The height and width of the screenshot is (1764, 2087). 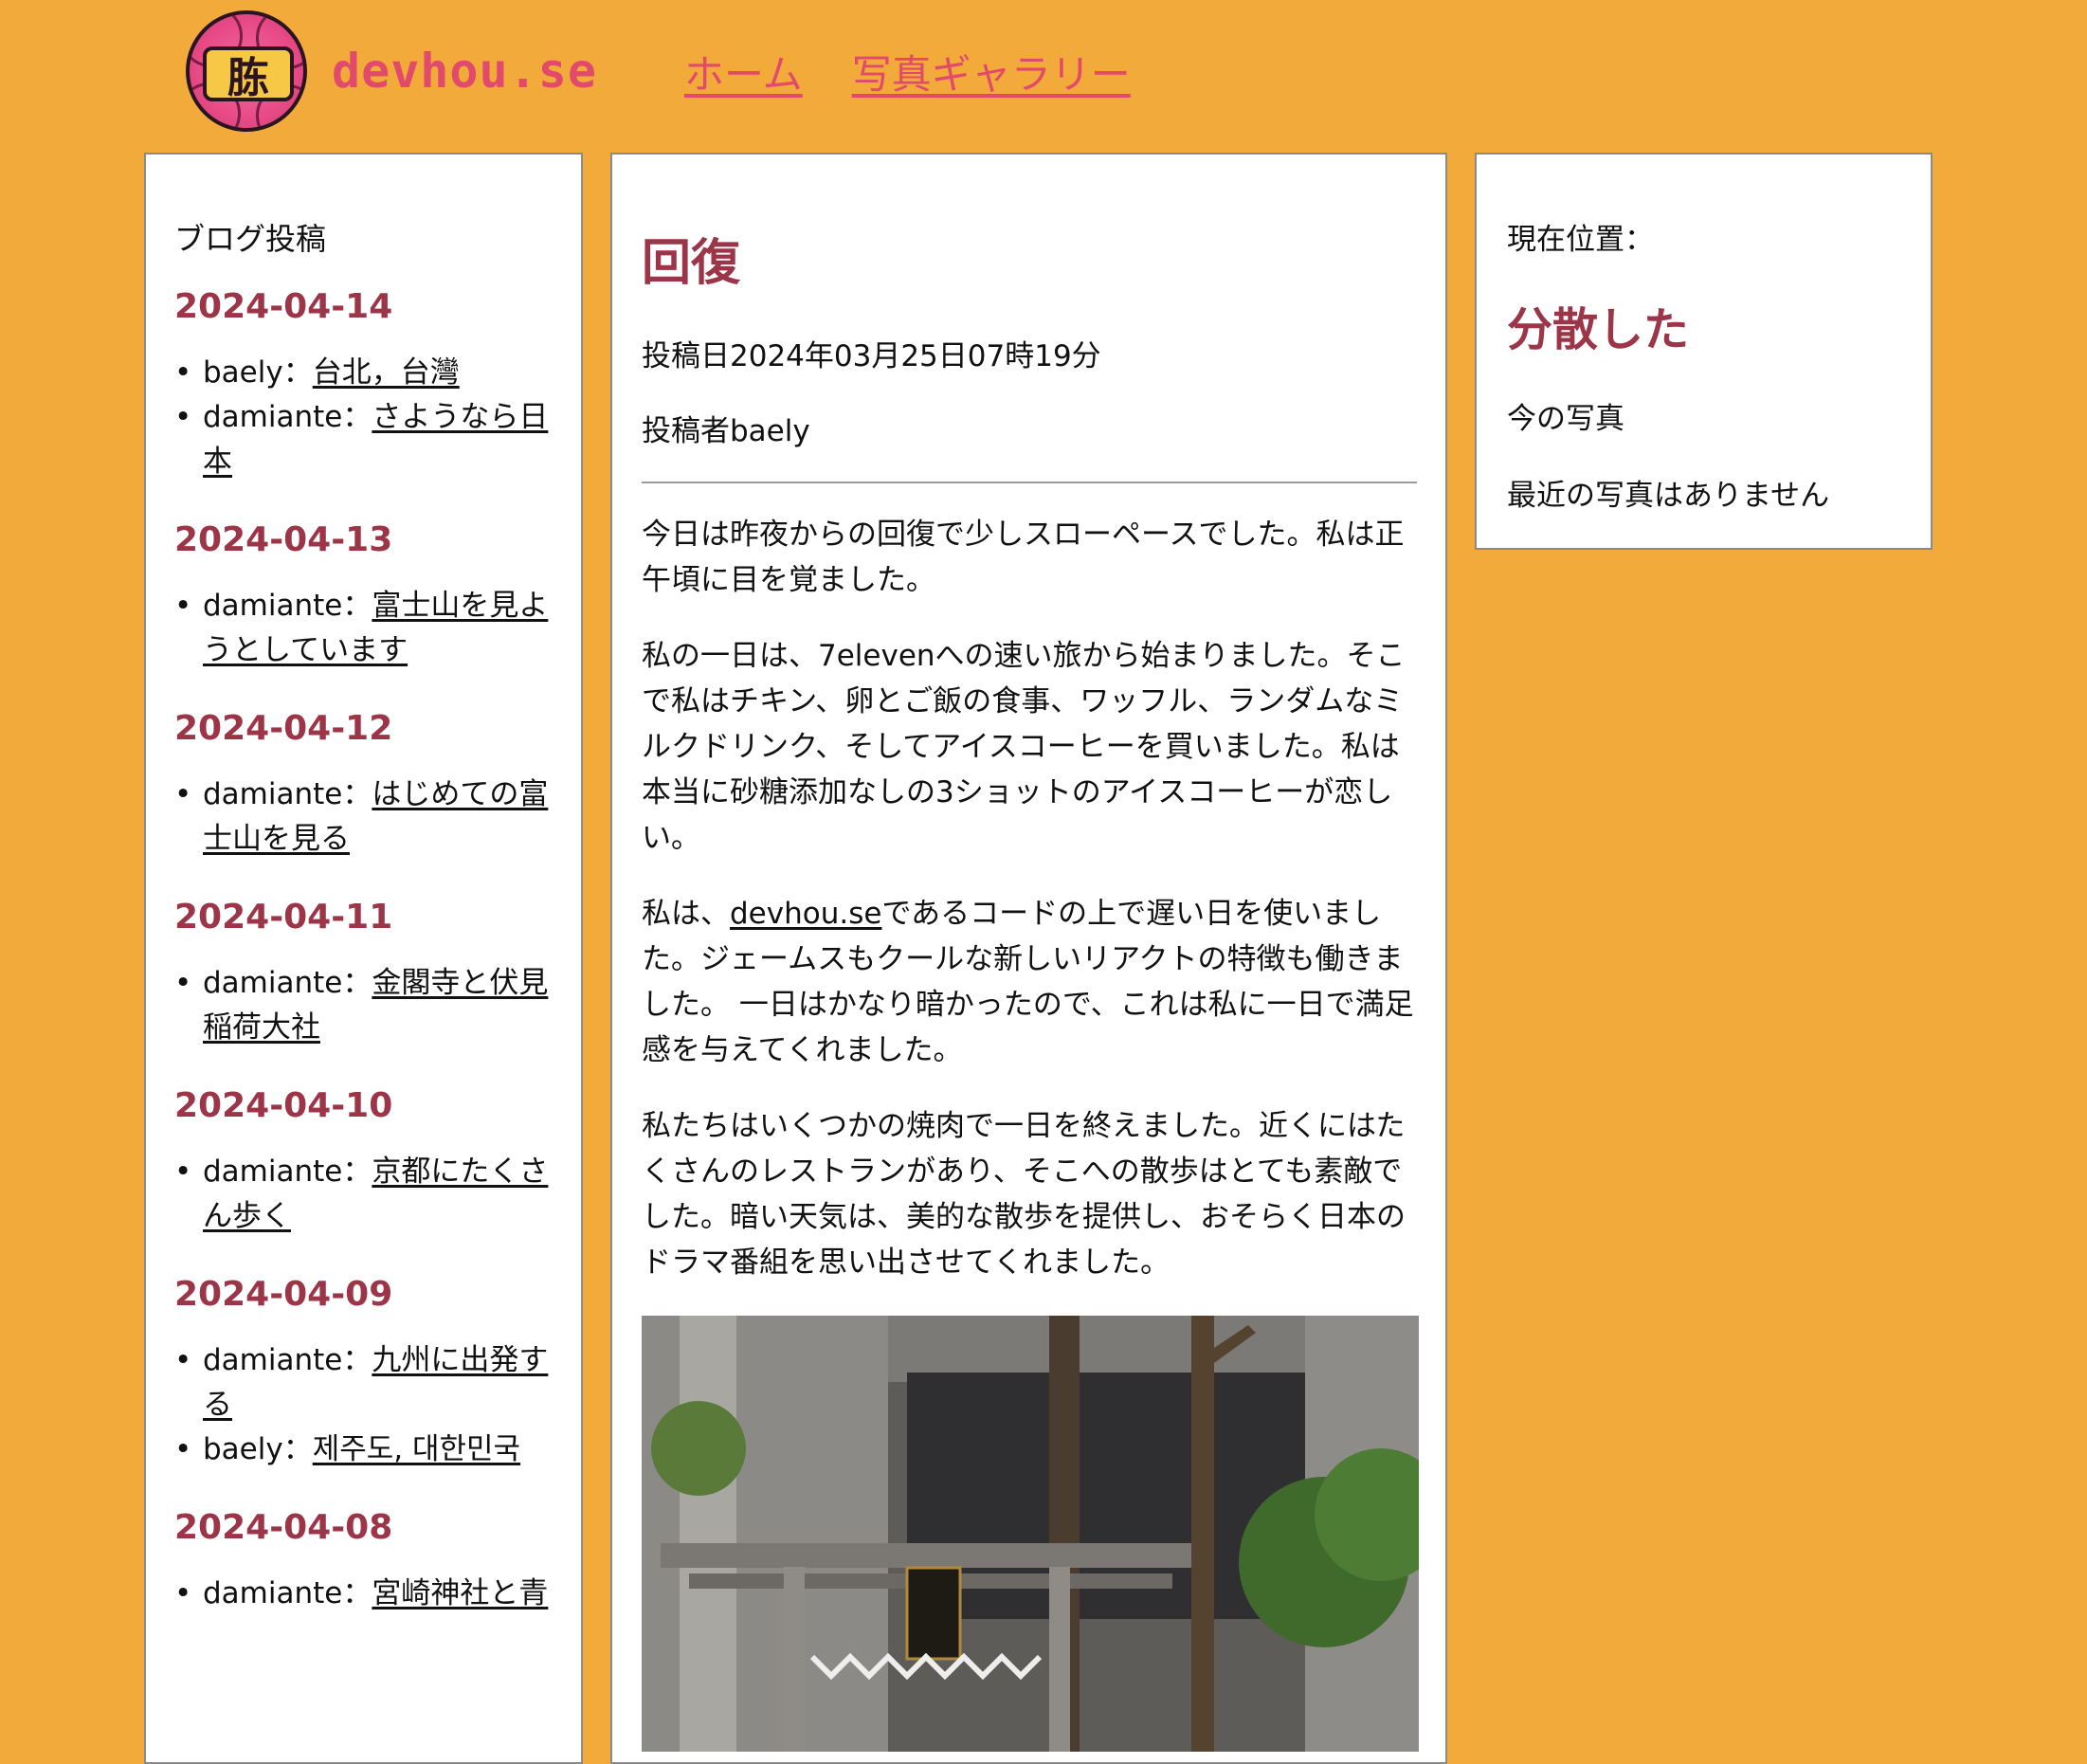 What do you see at coordinates (726, 431) in the screenshot?
I see `post-author: 投稿者baely` at bounding box center [726, 431].